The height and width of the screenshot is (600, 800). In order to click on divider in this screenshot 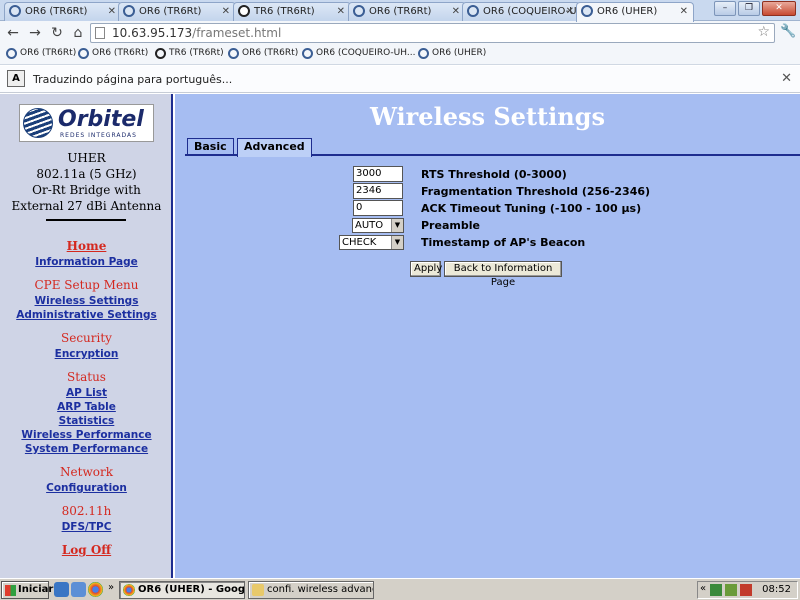, I will do `click(86, 220)`.